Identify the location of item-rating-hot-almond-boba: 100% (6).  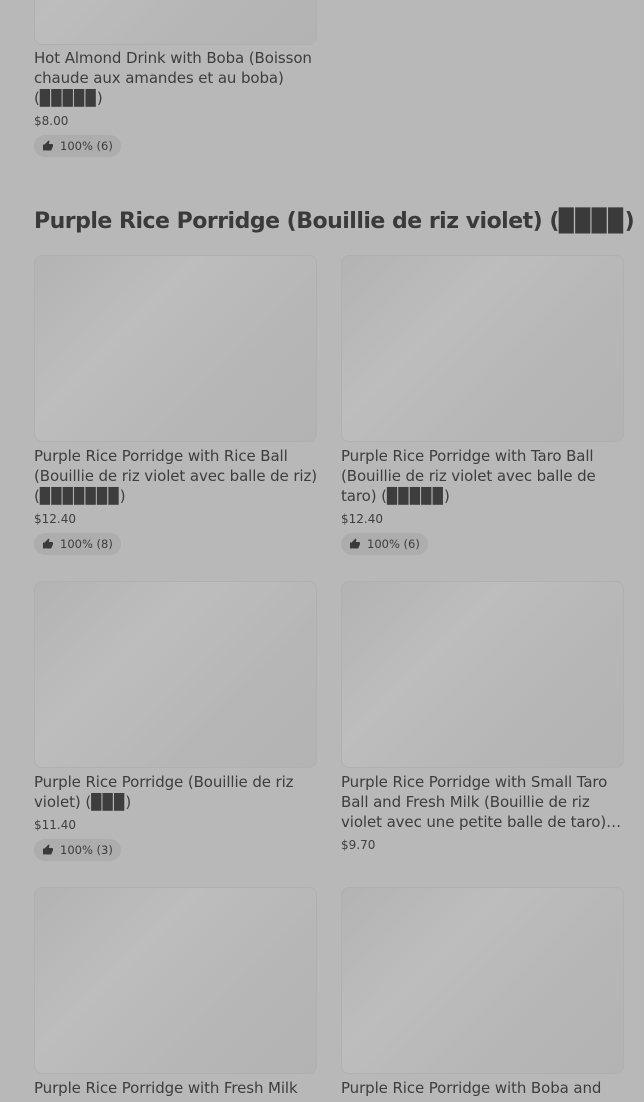
(77, 146).